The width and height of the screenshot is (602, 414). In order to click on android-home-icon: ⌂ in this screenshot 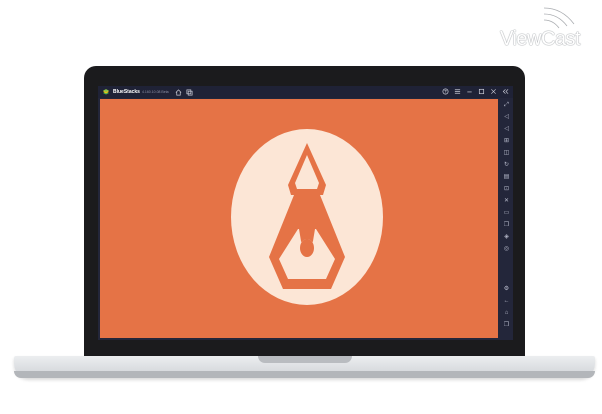, I will do `click(506, 313)`.